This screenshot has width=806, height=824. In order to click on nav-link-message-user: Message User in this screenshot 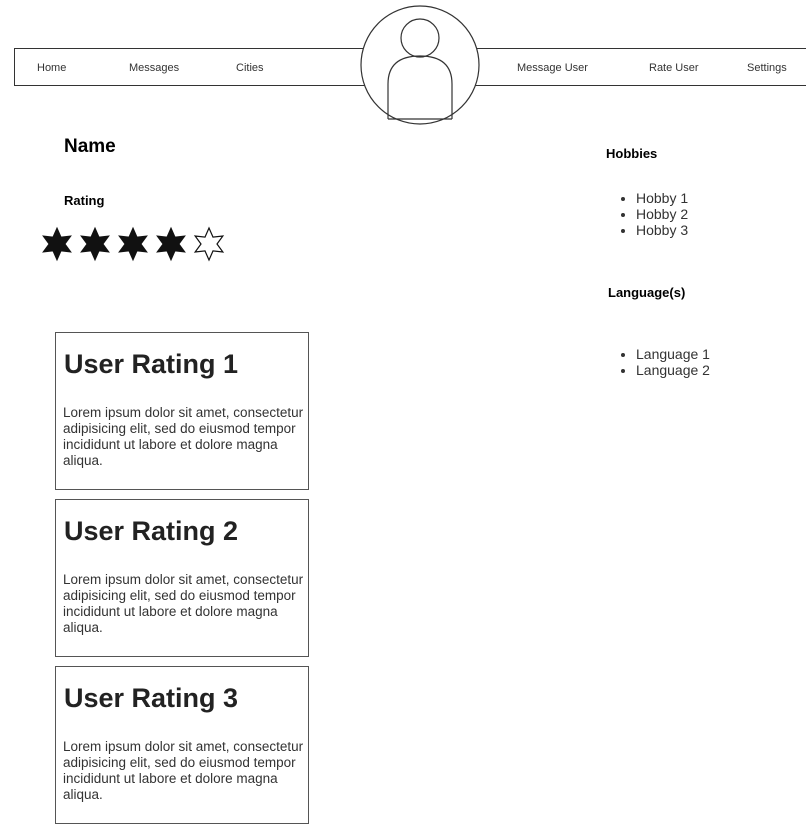, I will do `click(552, 68)`.